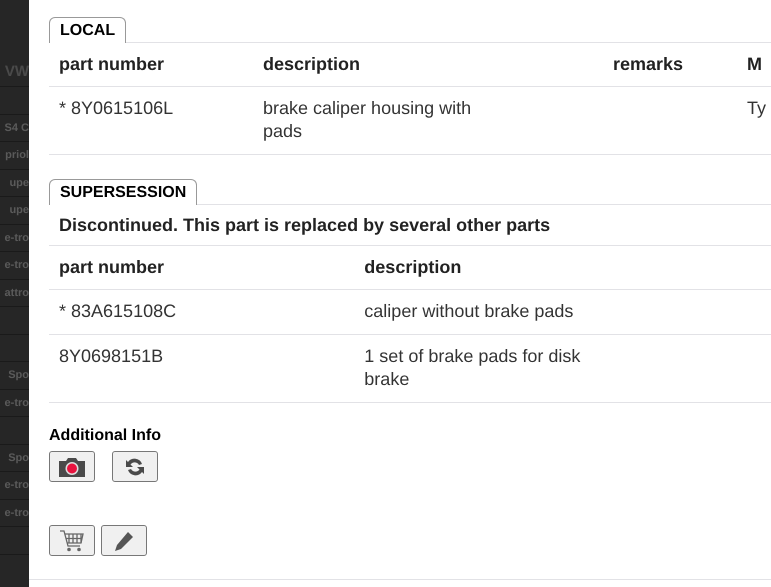 This screenshot has height=587, width=771. What do you see at coordinates (472, 367) in the screenshot?
I see `table-cell: 1 set of brake pads for disk brake` at bounding box center [472, 367].